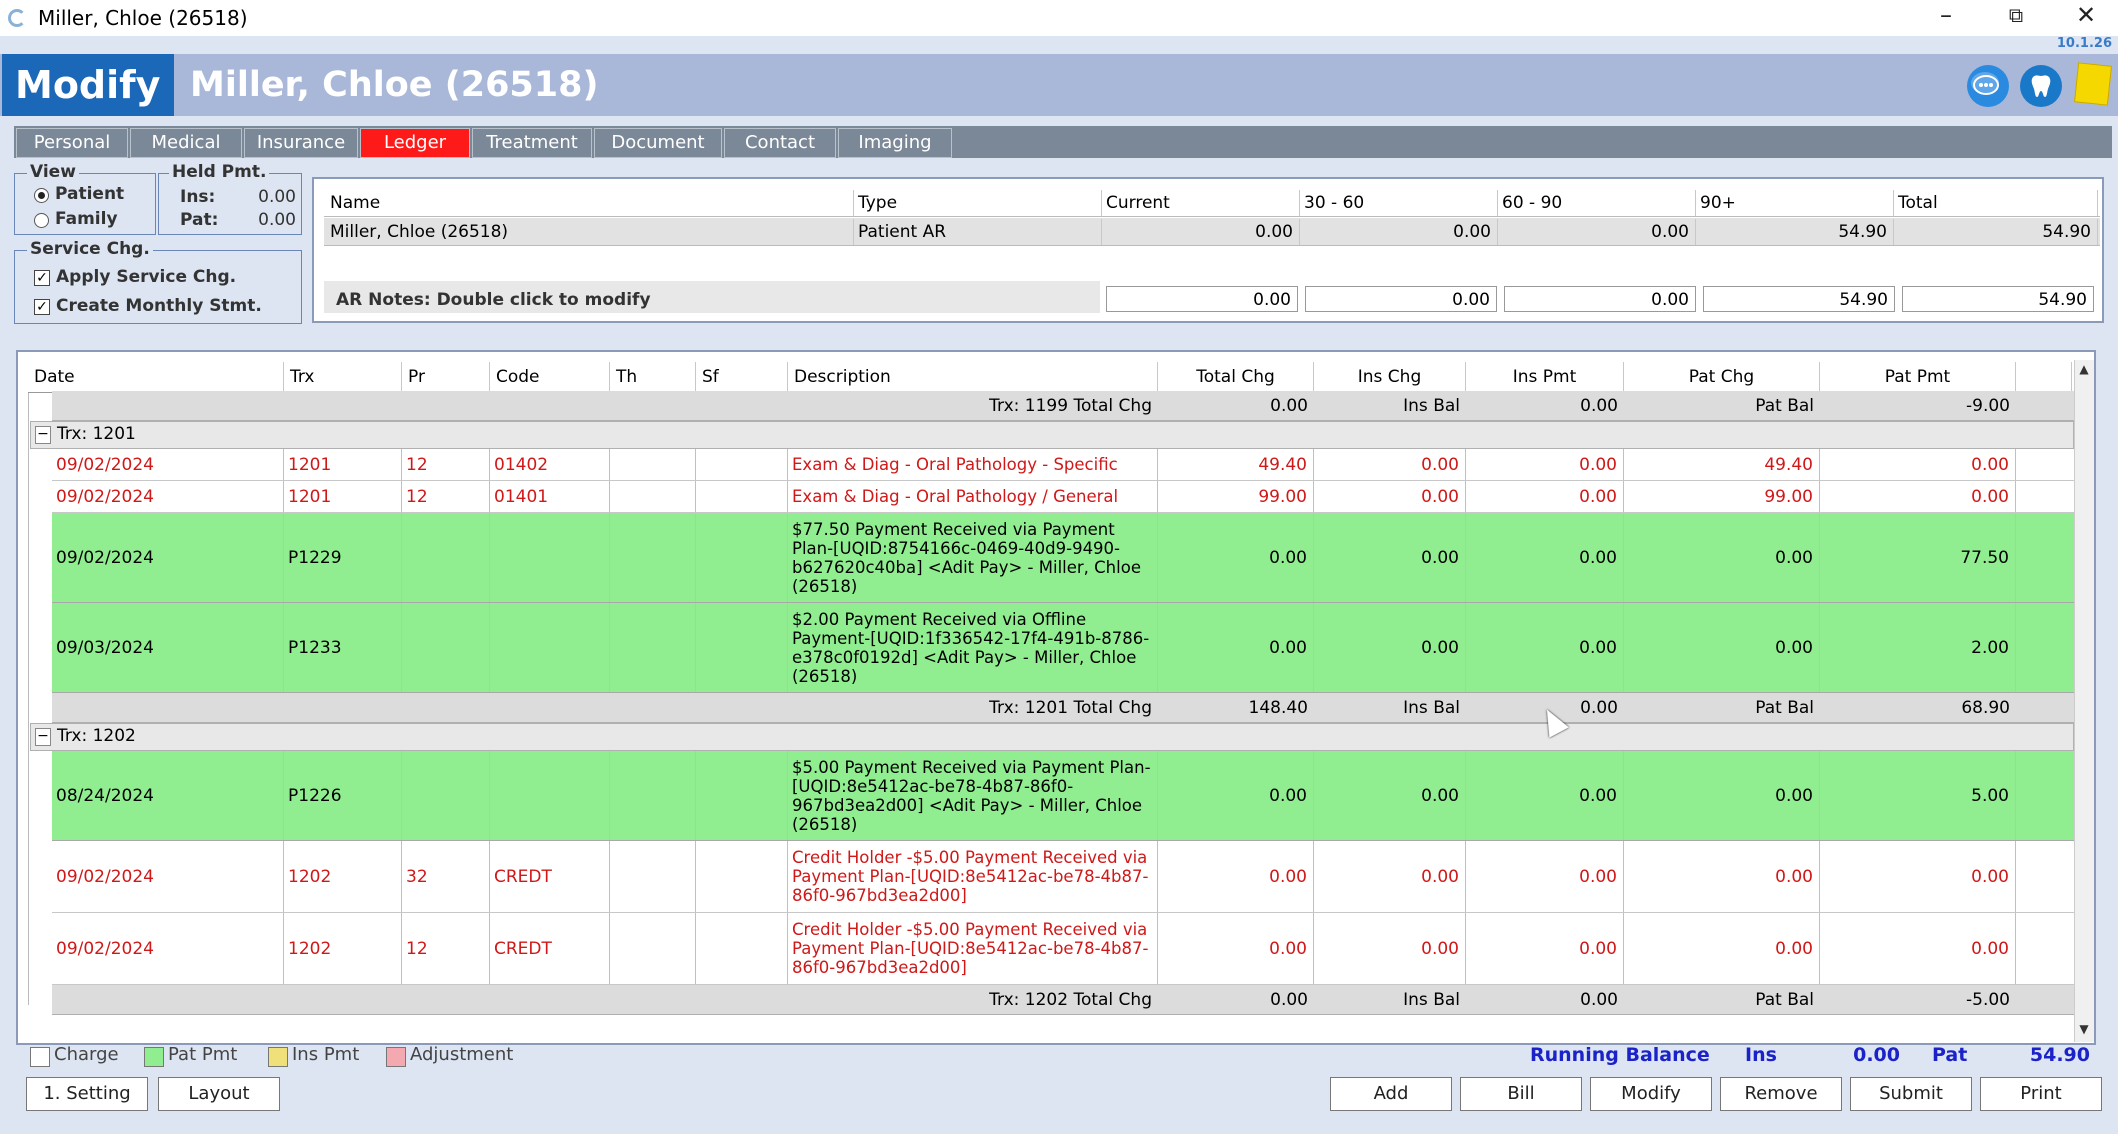  I want to click on view-family-radio, so click(41, 220).